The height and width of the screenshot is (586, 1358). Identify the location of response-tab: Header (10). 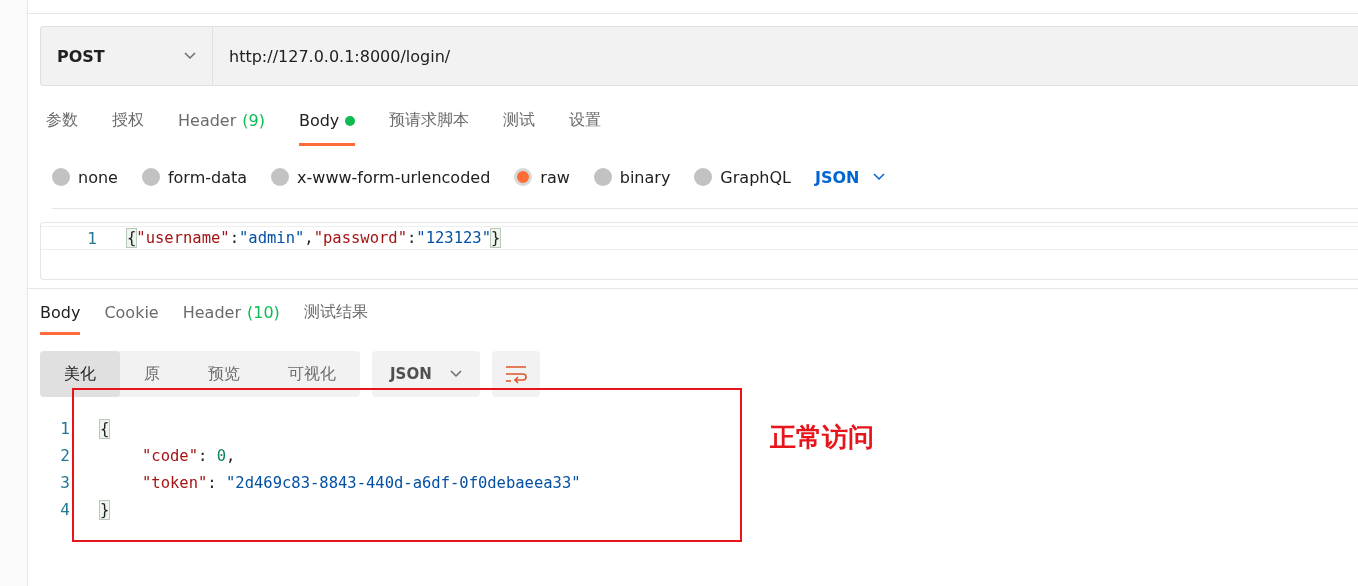
(231, 318).